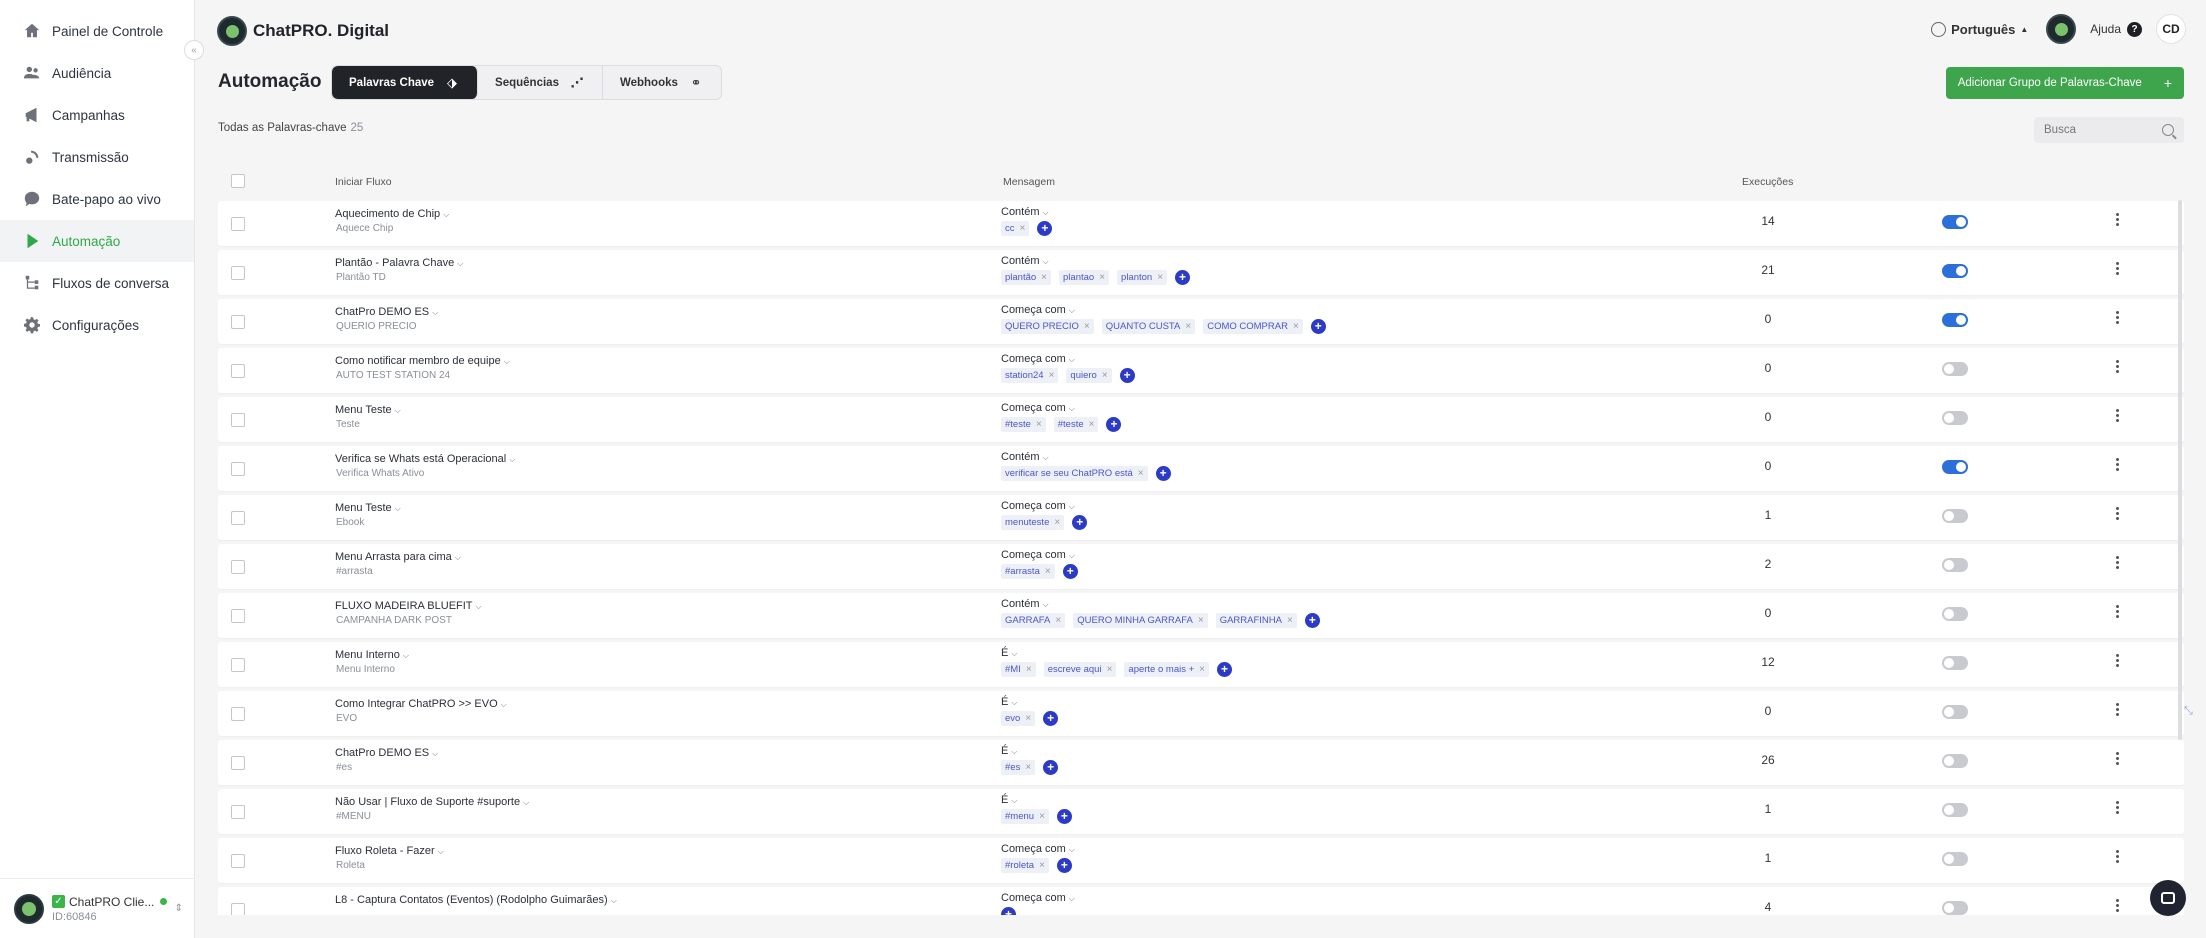 This screenshot has width=2206, height=938. What do you see at coordinates (97, 31) in the screenshot?
I see `sidebar-item-painel-de-controle: Painel de Controle` at bounding box center [97, 31].